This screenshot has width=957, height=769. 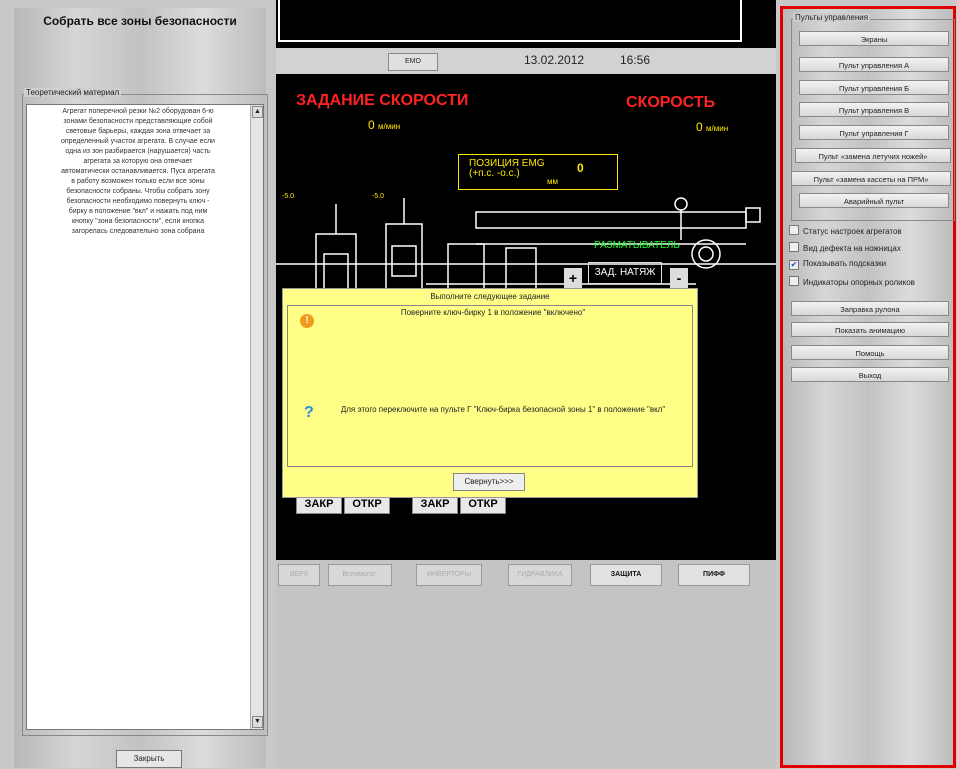 I want to click on scroll-down-icon: ▼, so click(x=257, y=722).